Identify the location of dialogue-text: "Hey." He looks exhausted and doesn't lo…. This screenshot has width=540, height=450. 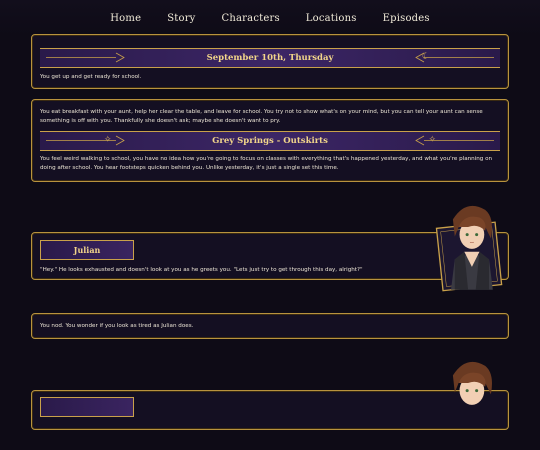
(201, 270).